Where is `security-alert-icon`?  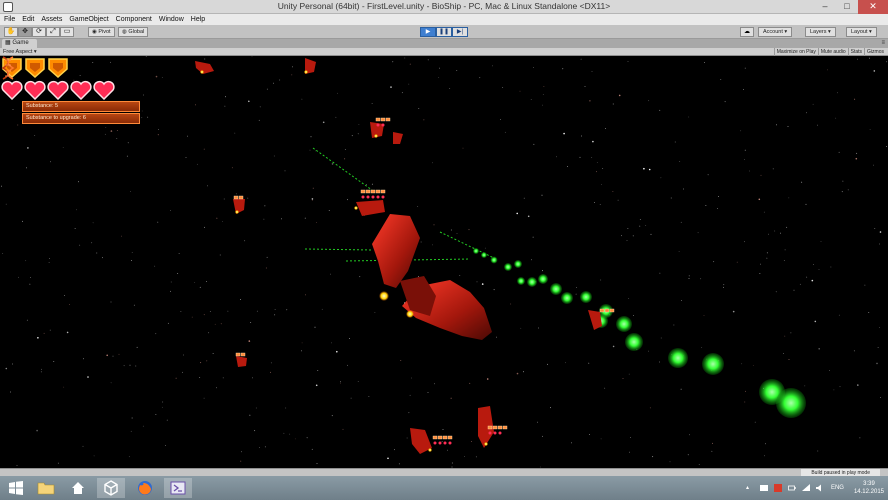 security-alert-icon is located at coordinates (777, 488).